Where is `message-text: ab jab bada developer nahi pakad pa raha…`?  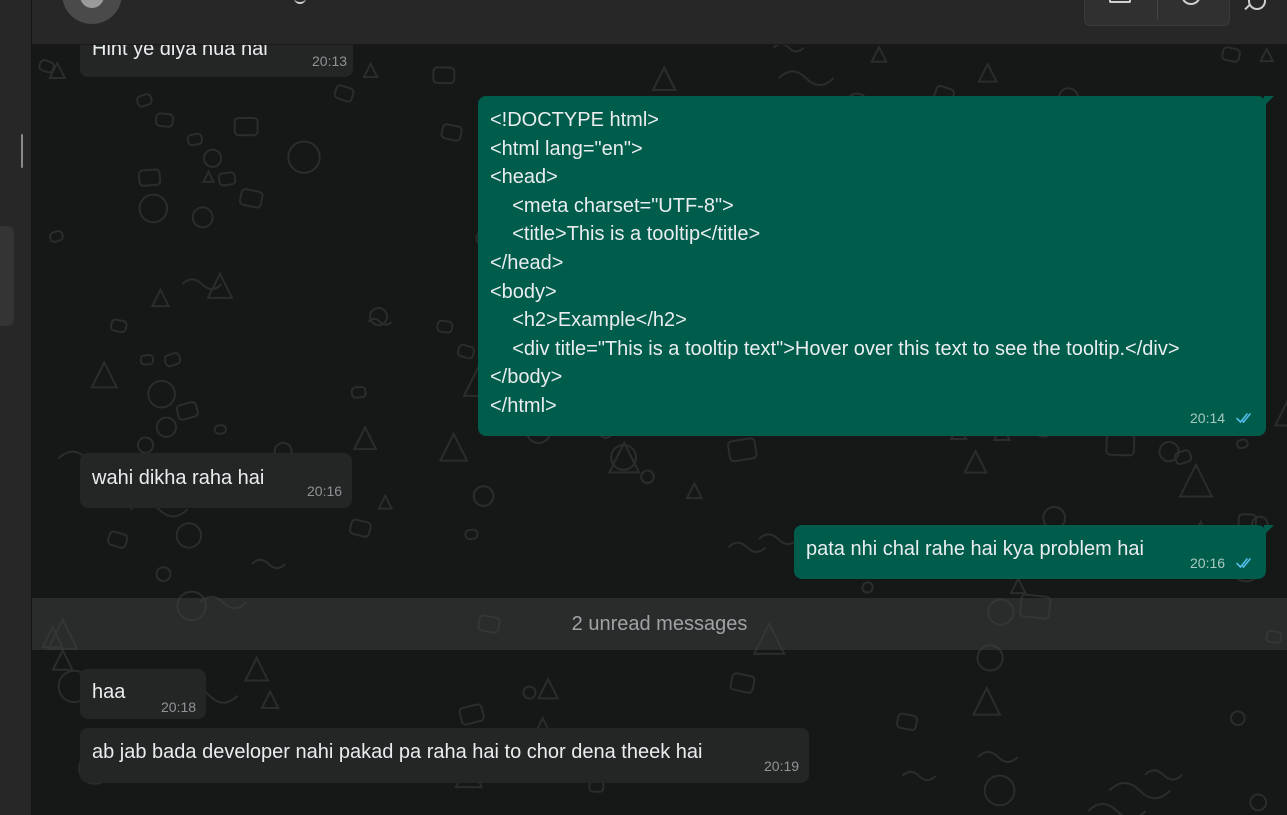
message-text: ab jab bada developer nahi pakad pa raha… is located at coordinates (397, 752).